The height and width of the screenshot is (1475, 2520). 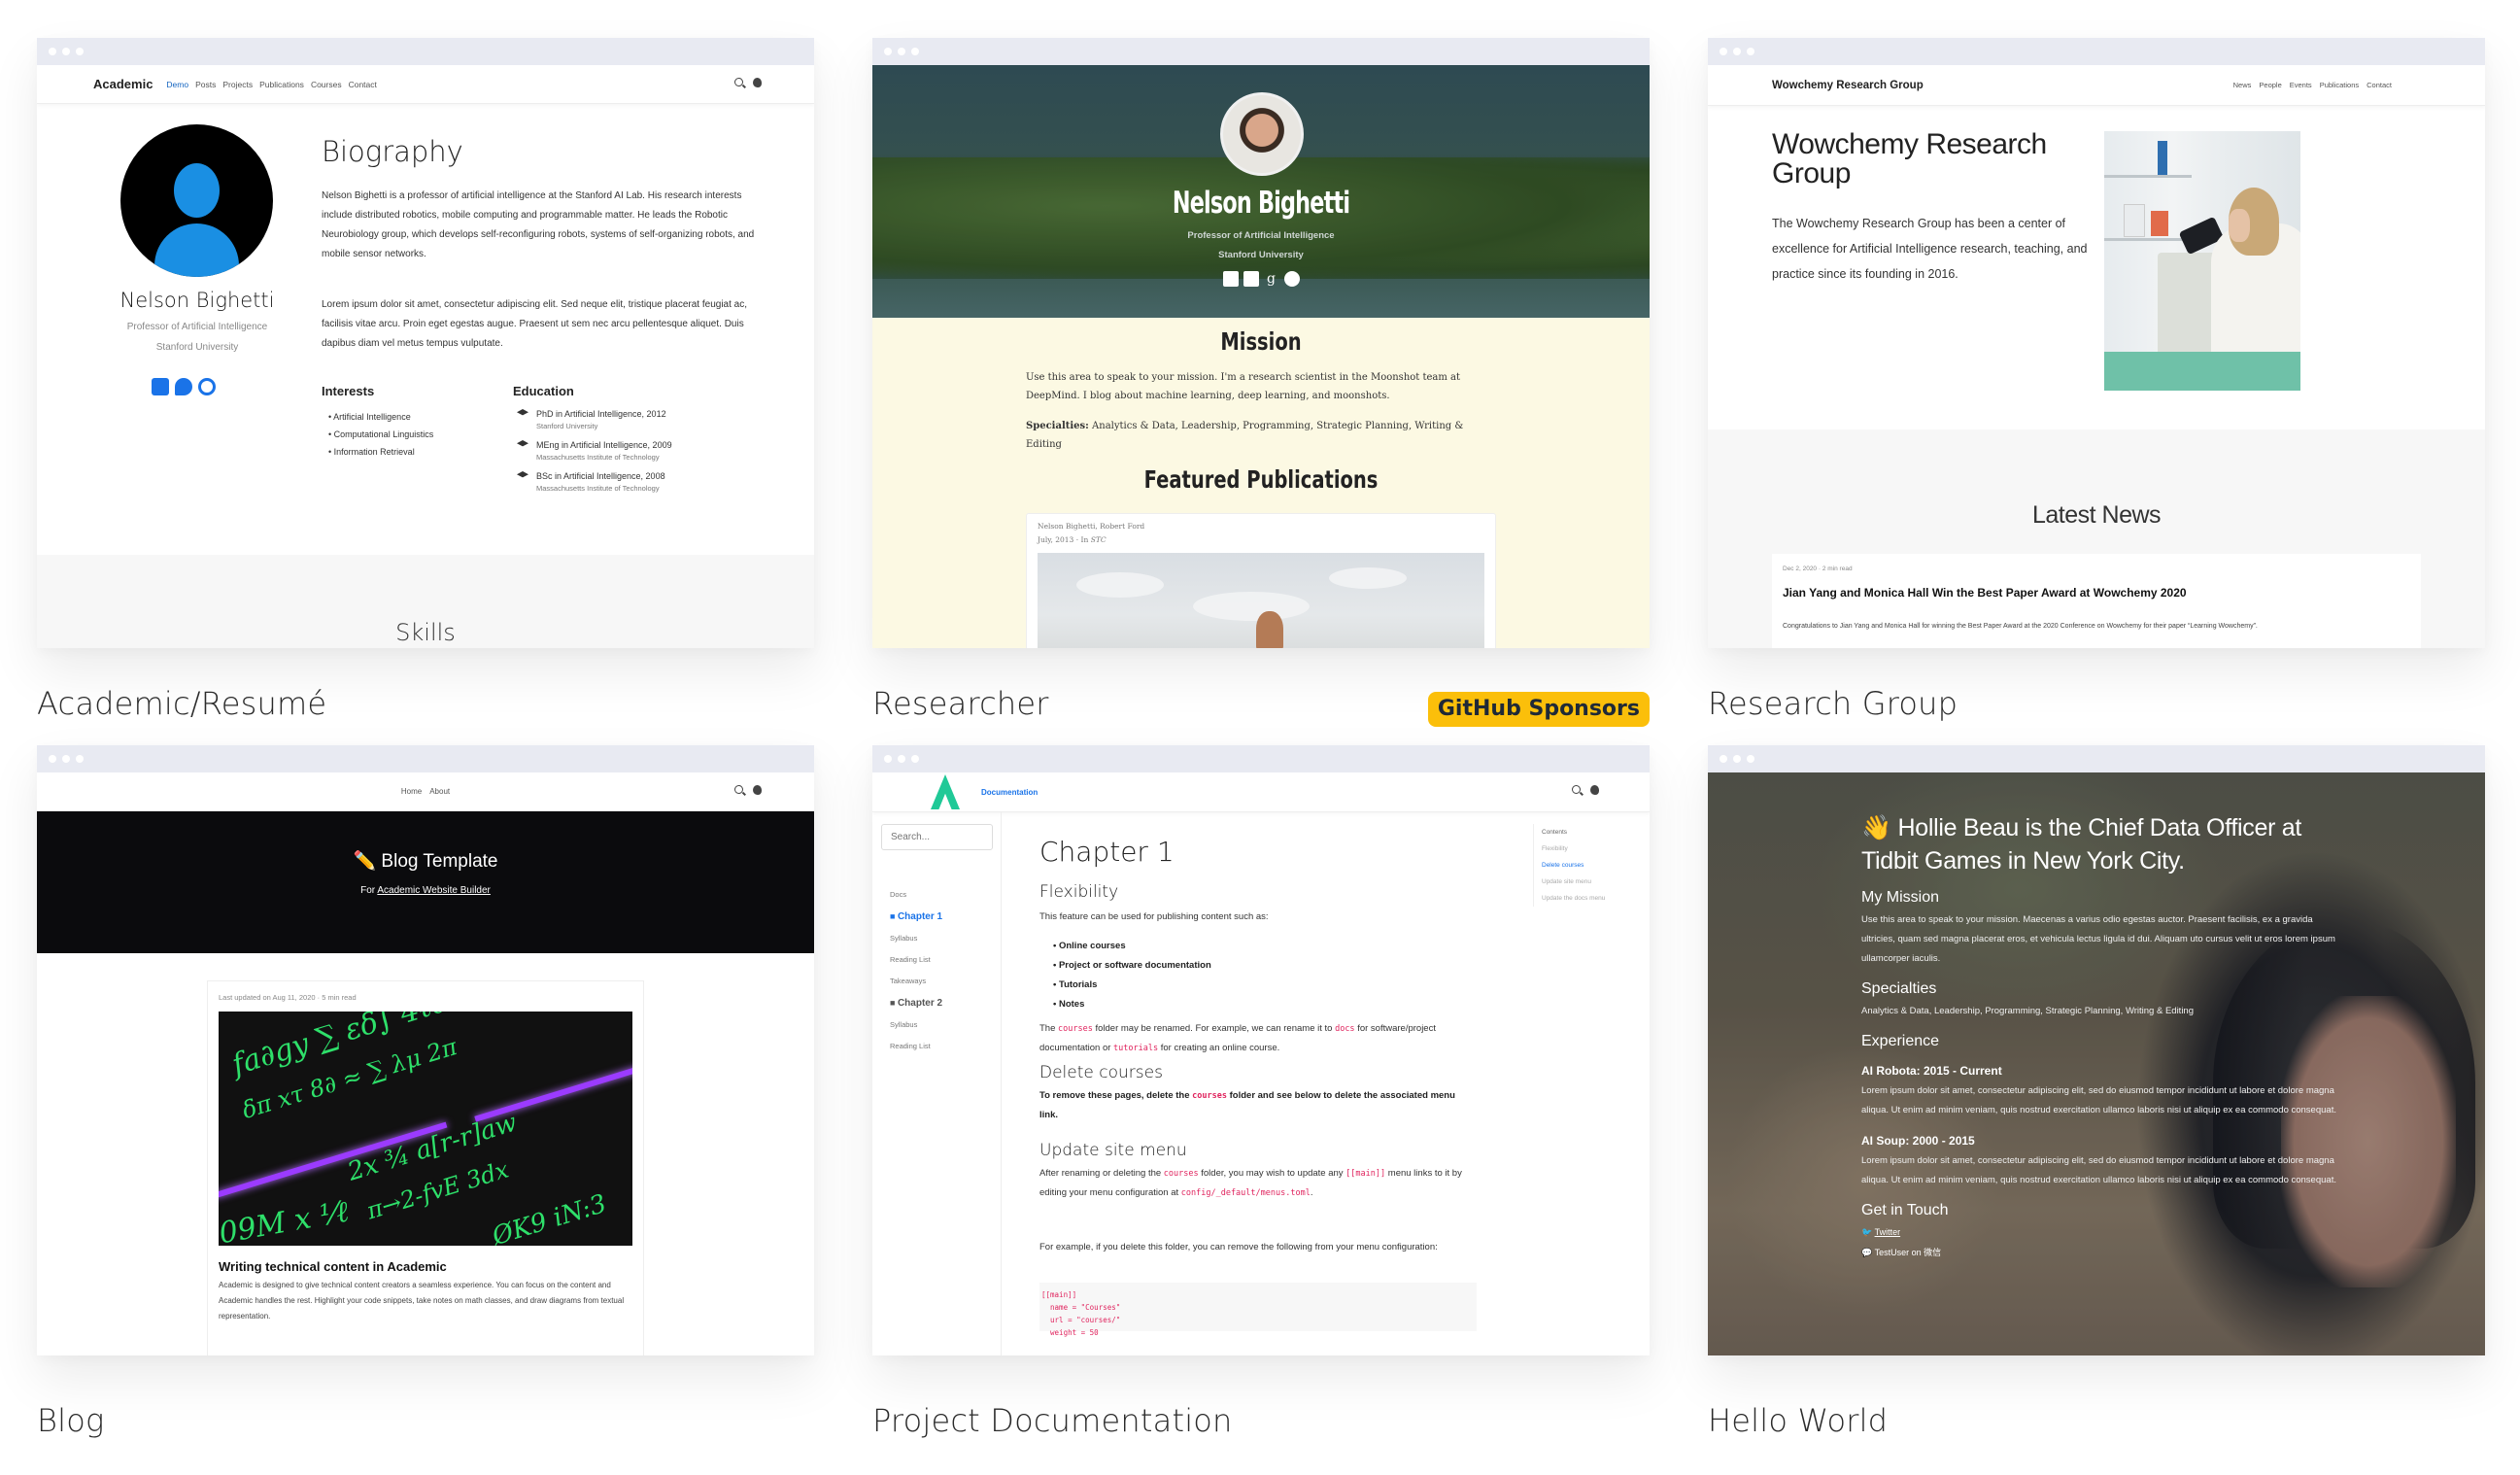 What do you see at coordinates (2242, 85) in the screenshot?
I see `nav-link-news: News` at bounding box center [2242, 85].